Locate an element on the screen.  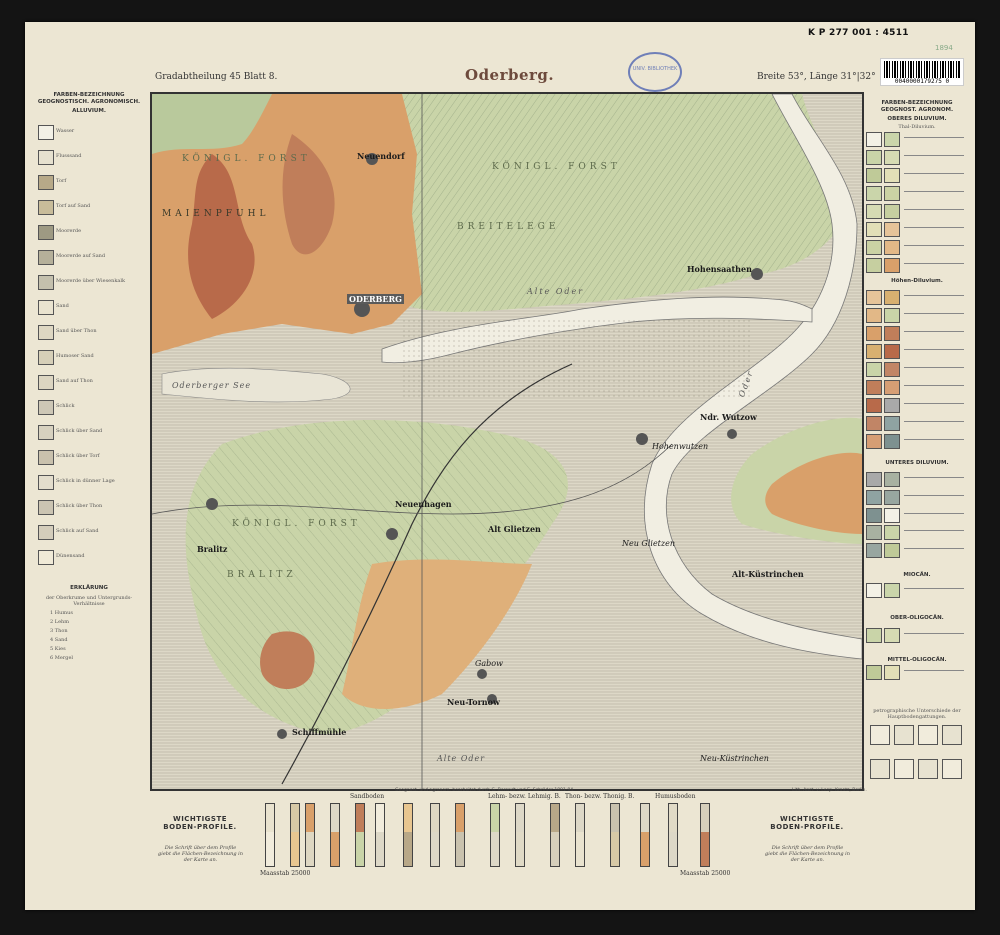
town-gabow is located at coordinates (482, 674).